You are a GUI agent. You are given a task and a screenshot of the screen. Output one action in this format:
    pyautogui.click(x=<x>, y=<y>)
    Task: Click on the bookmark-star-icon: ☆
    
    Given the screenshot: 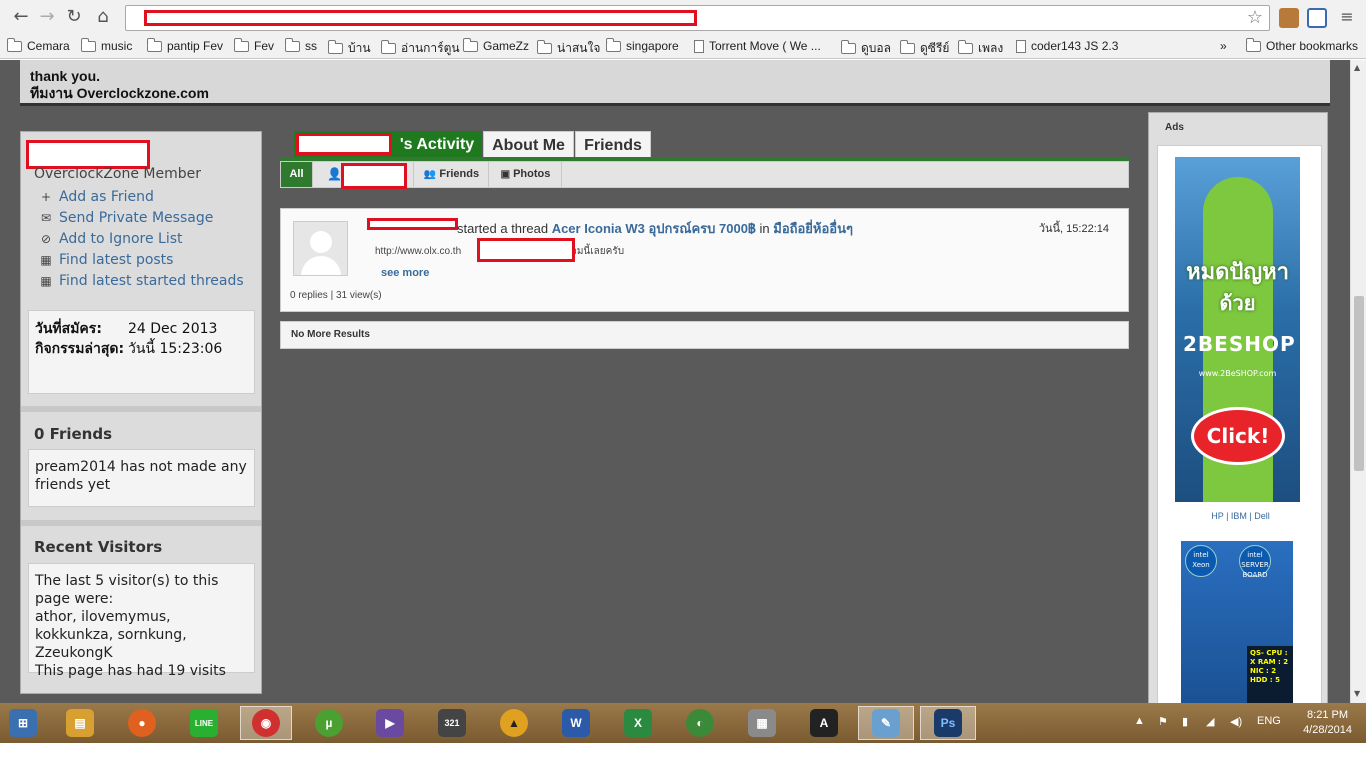 What is the action you would take?
    pyautogui.click(x=1255, y=17)
    